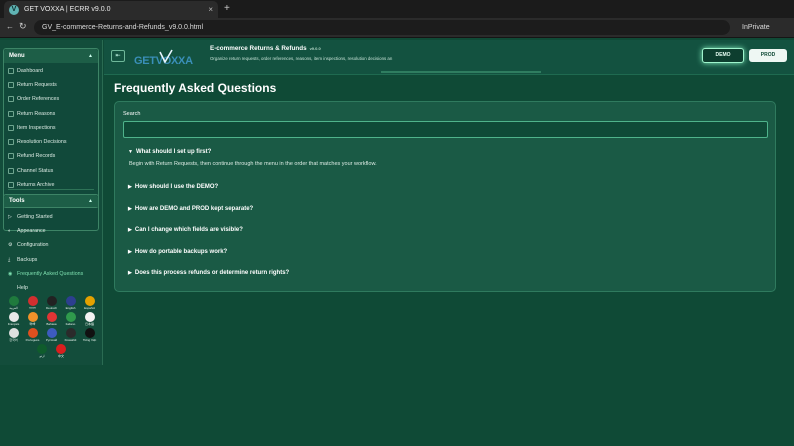  What do you see at coordinates (51, 56) in the screenshot?
I see `menu-section-header: Menu ▲` at bounding box center [51, 56].